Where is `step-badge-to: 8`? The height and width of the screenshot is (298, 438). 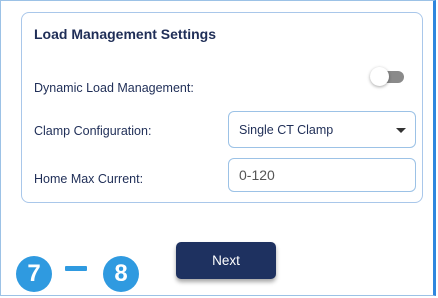
step-badge-to: 8 is located at coordinates (121, 274).